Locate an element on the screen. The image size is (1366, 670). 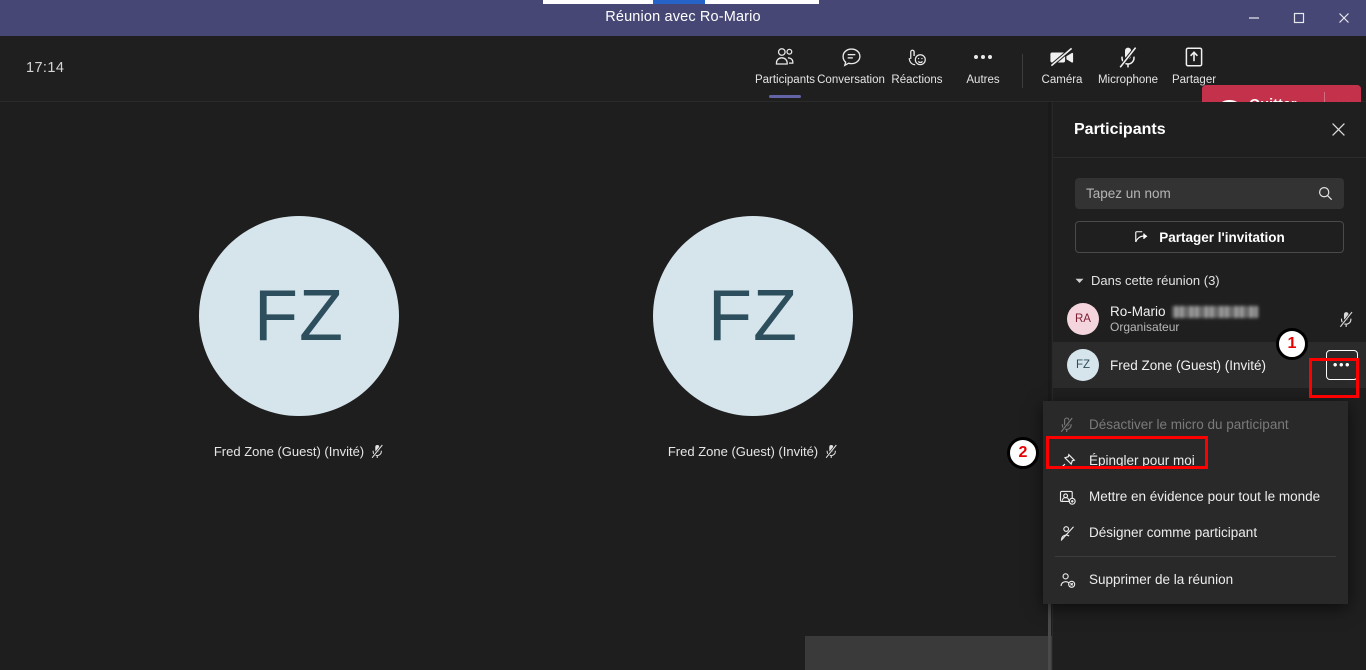
camera-off-icon is located at coordinates (1062, 57).